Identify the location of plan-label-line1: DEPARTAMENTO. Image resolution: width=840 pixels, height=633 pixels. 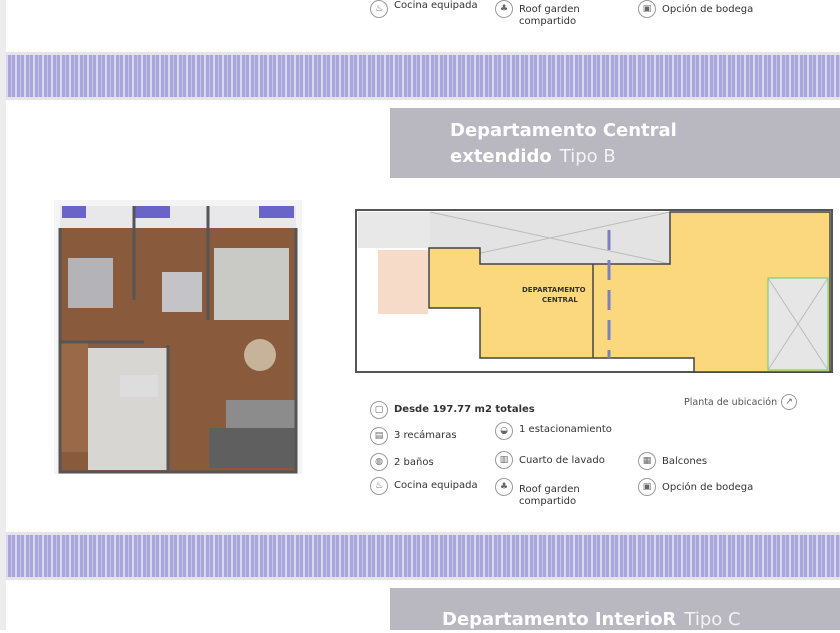
(554, 290).